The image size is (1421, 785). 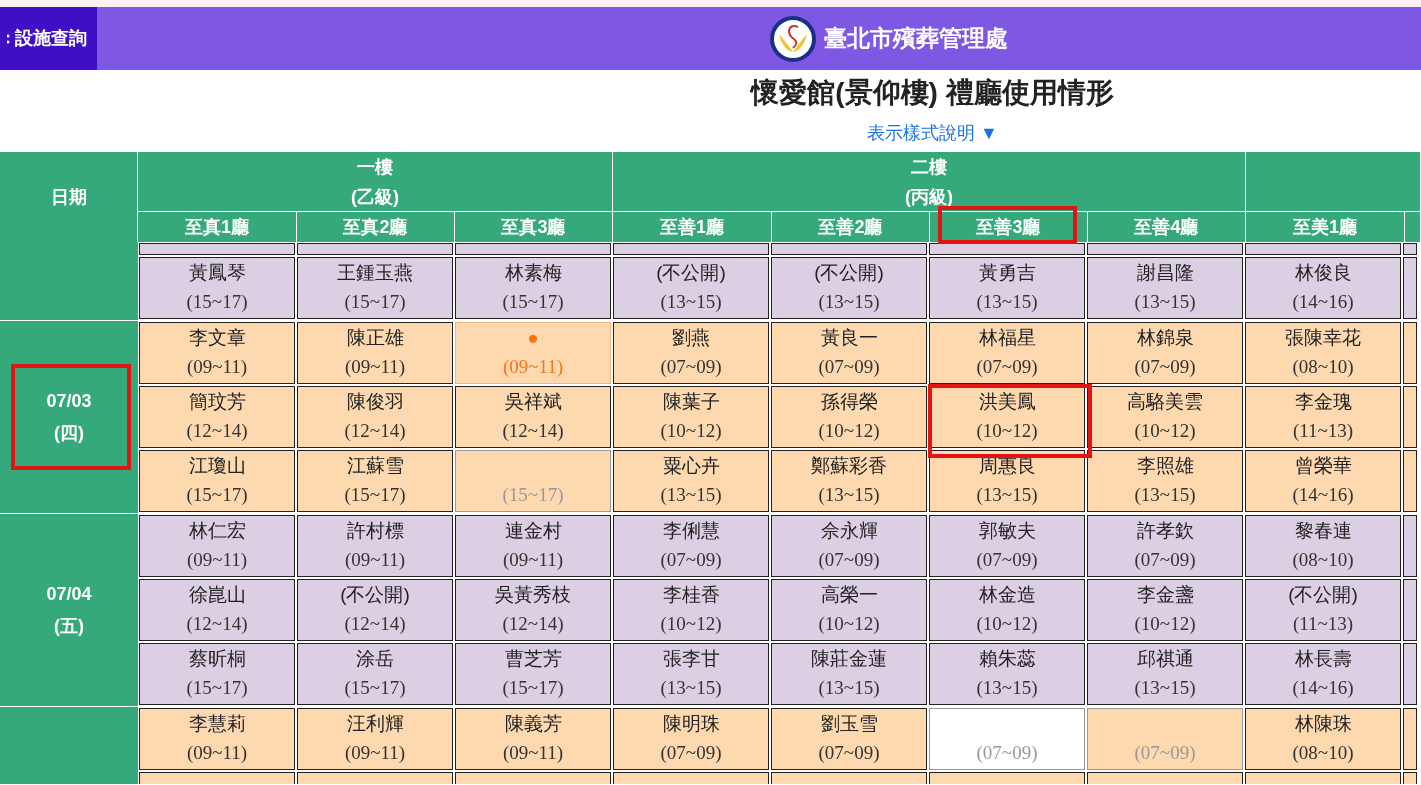 What do you see at coordinates (533, 739) in the screenshot?
I see `booking-cell: 陳義芳 (09~11)` at bounding box center [533, 739].